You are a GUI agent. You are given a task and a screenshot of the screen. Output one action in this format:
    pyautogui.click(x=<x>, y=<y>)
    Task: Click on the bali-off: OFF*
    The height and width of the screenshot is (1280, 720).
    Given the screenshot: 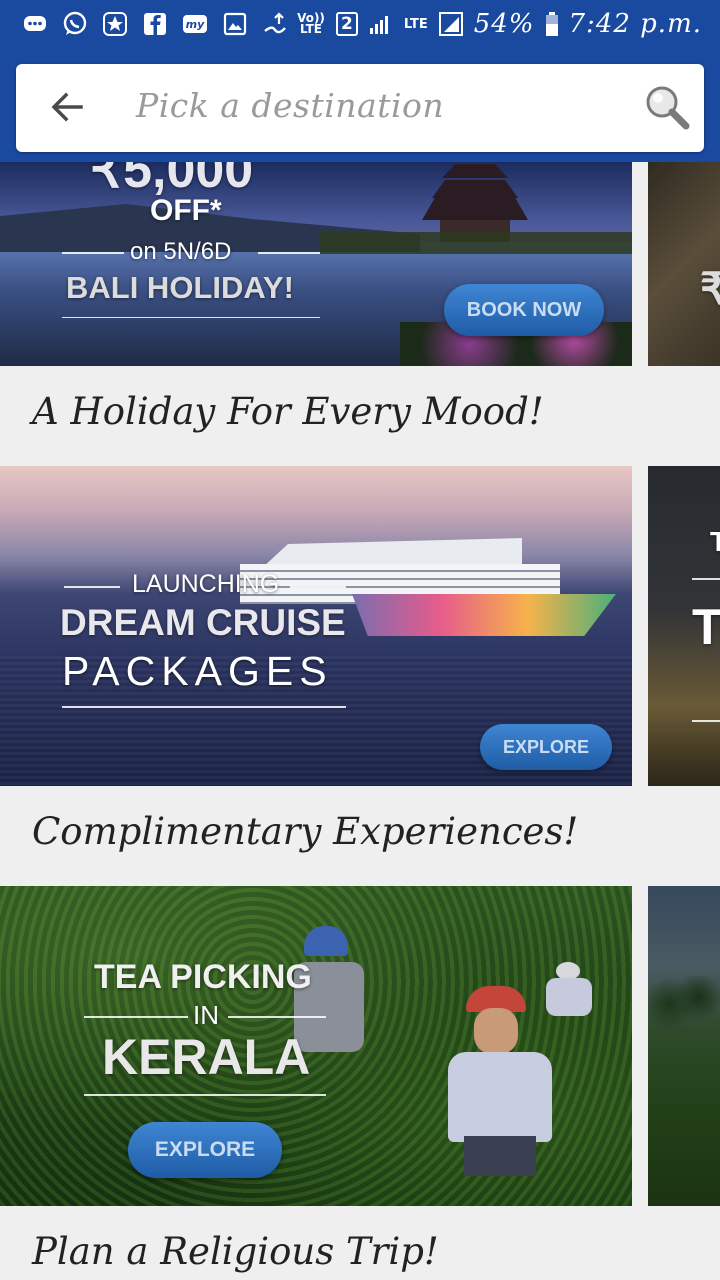 What is the action you would take?
    pyautogui.click(x=186, y=210)
    